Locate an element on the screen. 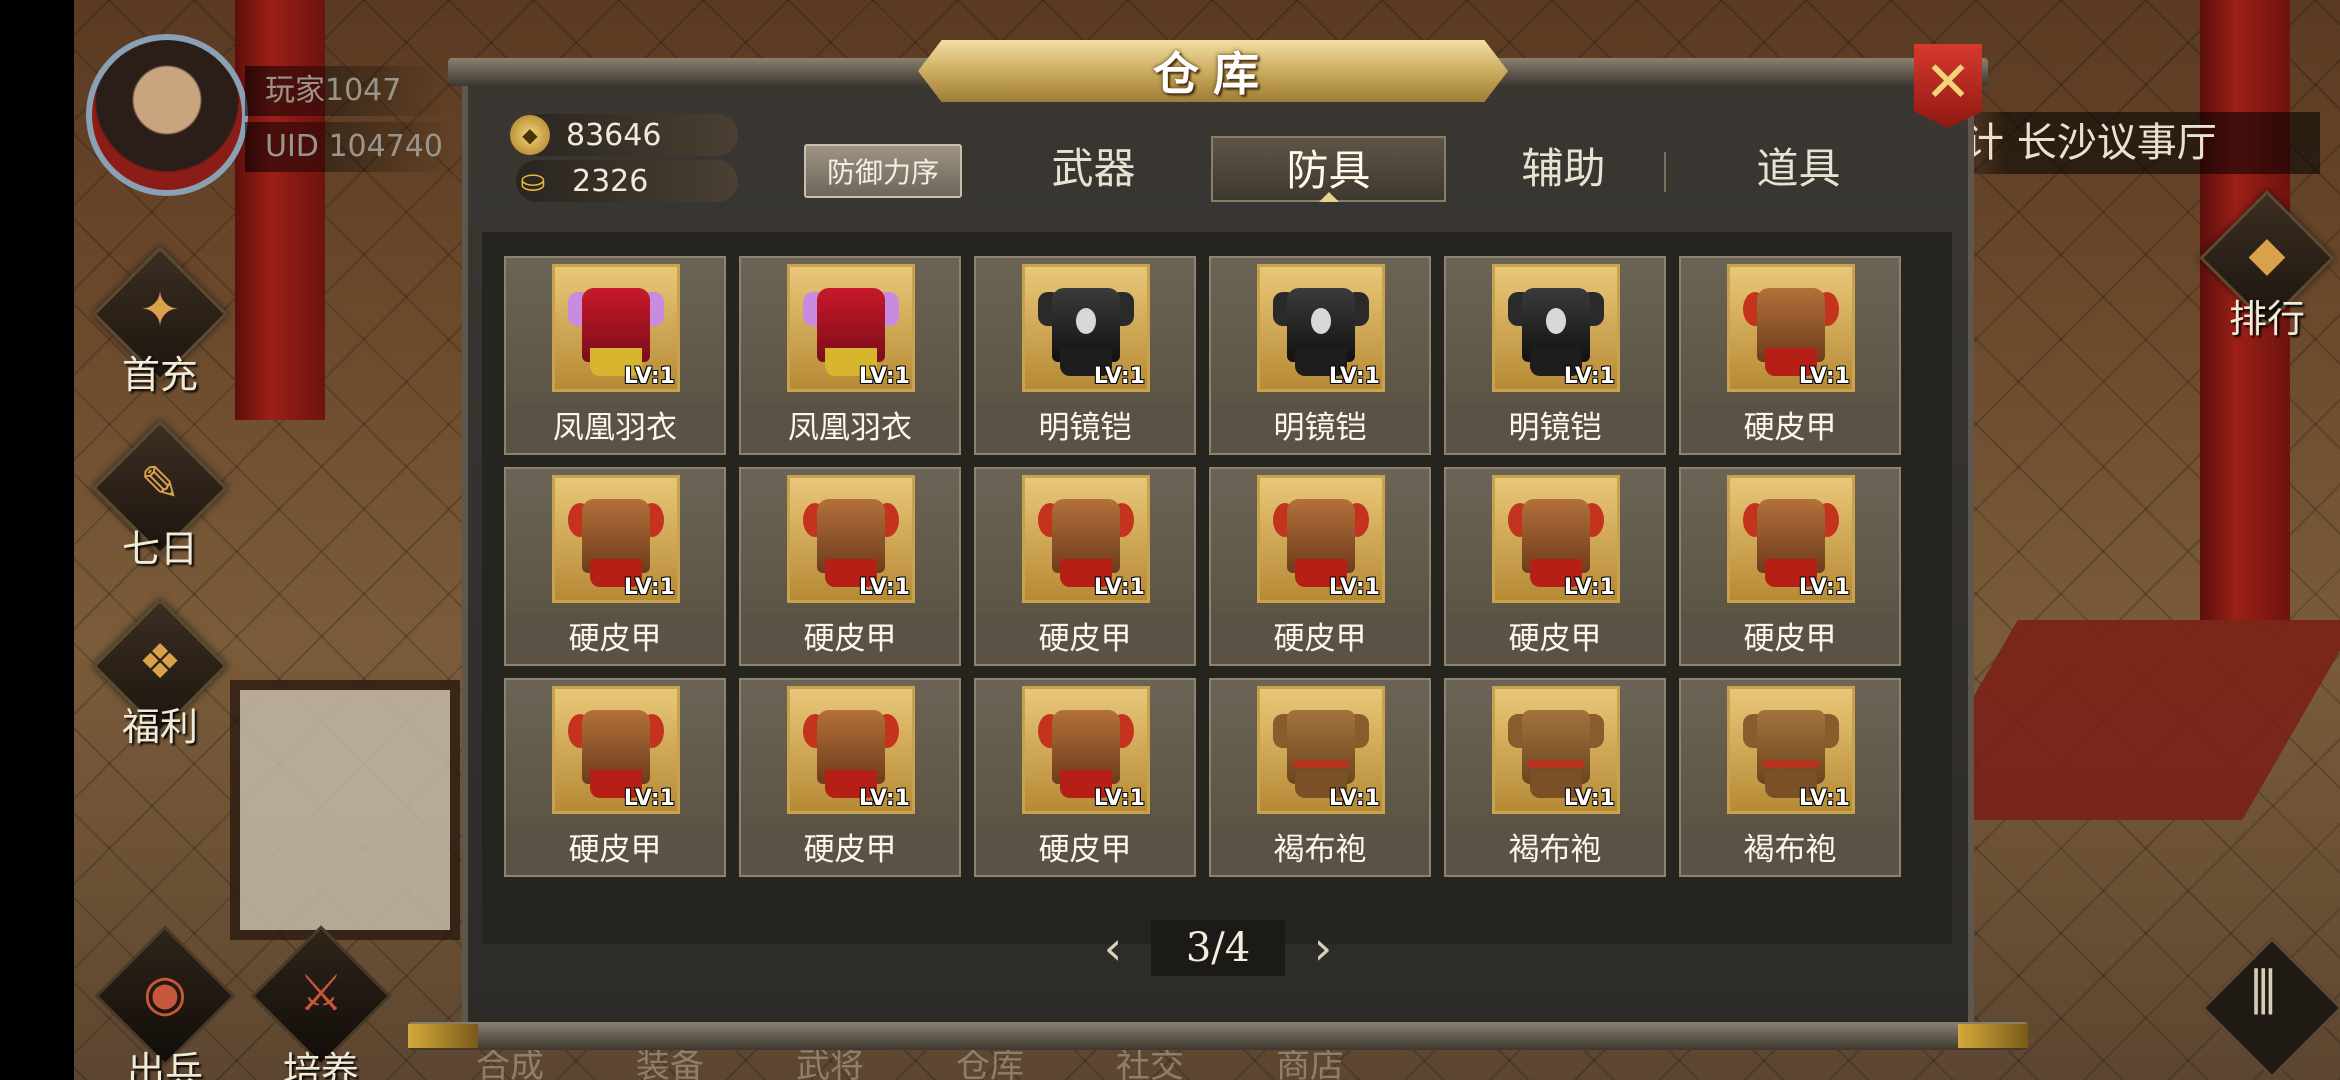  folding-screen is located at coordinates (345, 810).